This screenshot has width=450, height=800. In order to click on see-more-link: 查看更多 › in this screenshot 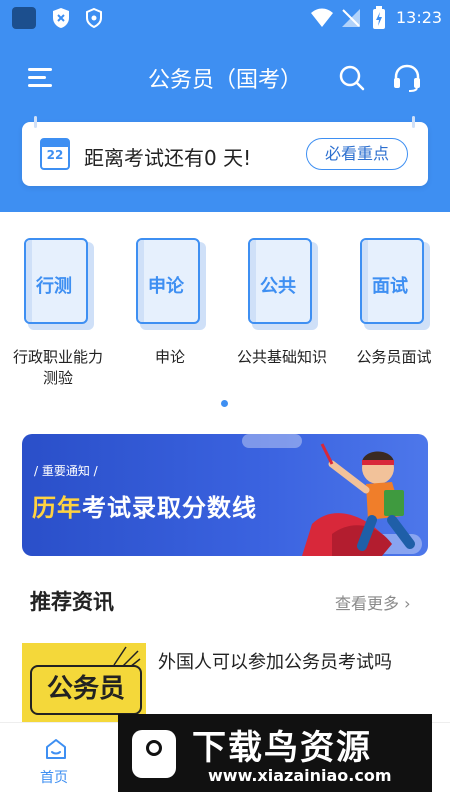, I will do `click(373, 602)`.